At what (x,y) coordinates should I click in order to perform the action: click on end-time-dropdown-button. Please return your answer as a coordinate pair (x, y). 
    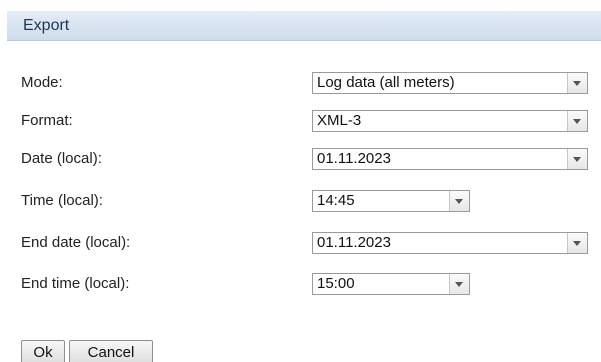
    Looking at the image, I should click on (459, 284).